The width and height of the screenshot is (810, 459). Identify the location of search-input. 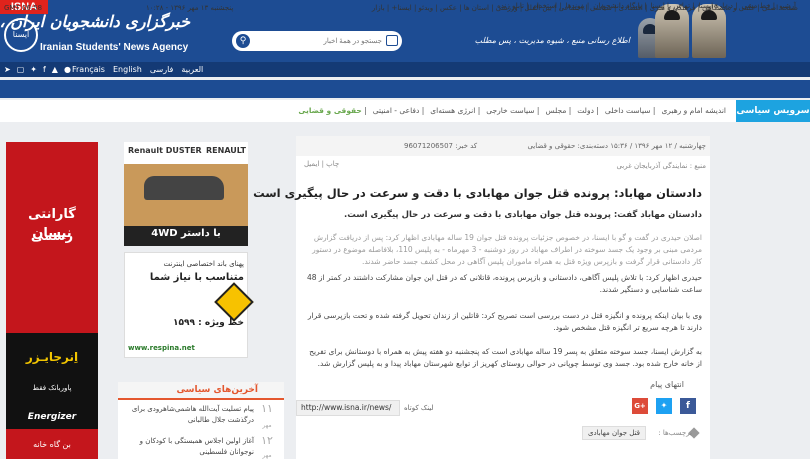
(317, 41).